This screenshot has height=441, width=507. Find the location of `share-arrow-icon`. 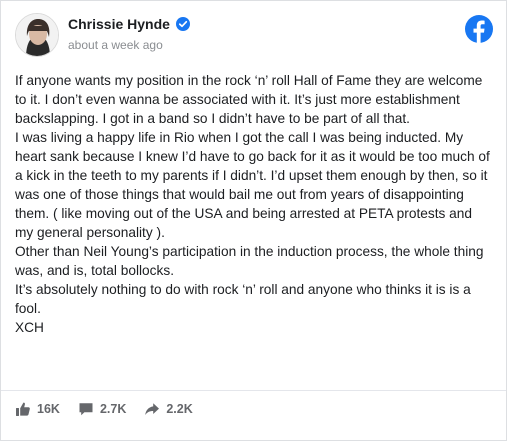

share-arrow-icon is located at coordinates (152, 409).